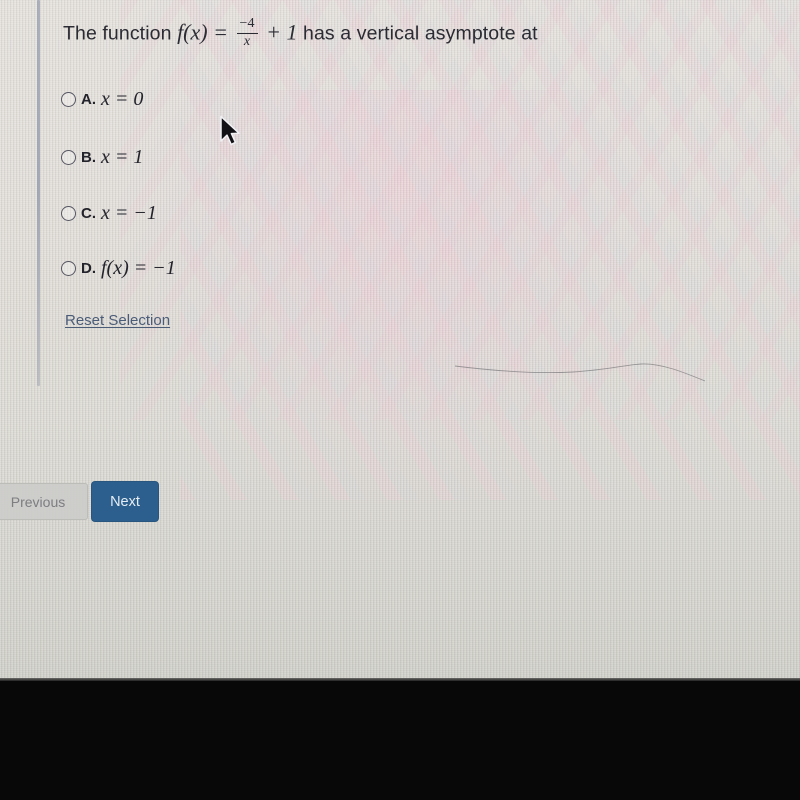 The width and height of the screenshot is (800, 800). I want to click on option-d: D. f(x) = −1, so click(118, 268).